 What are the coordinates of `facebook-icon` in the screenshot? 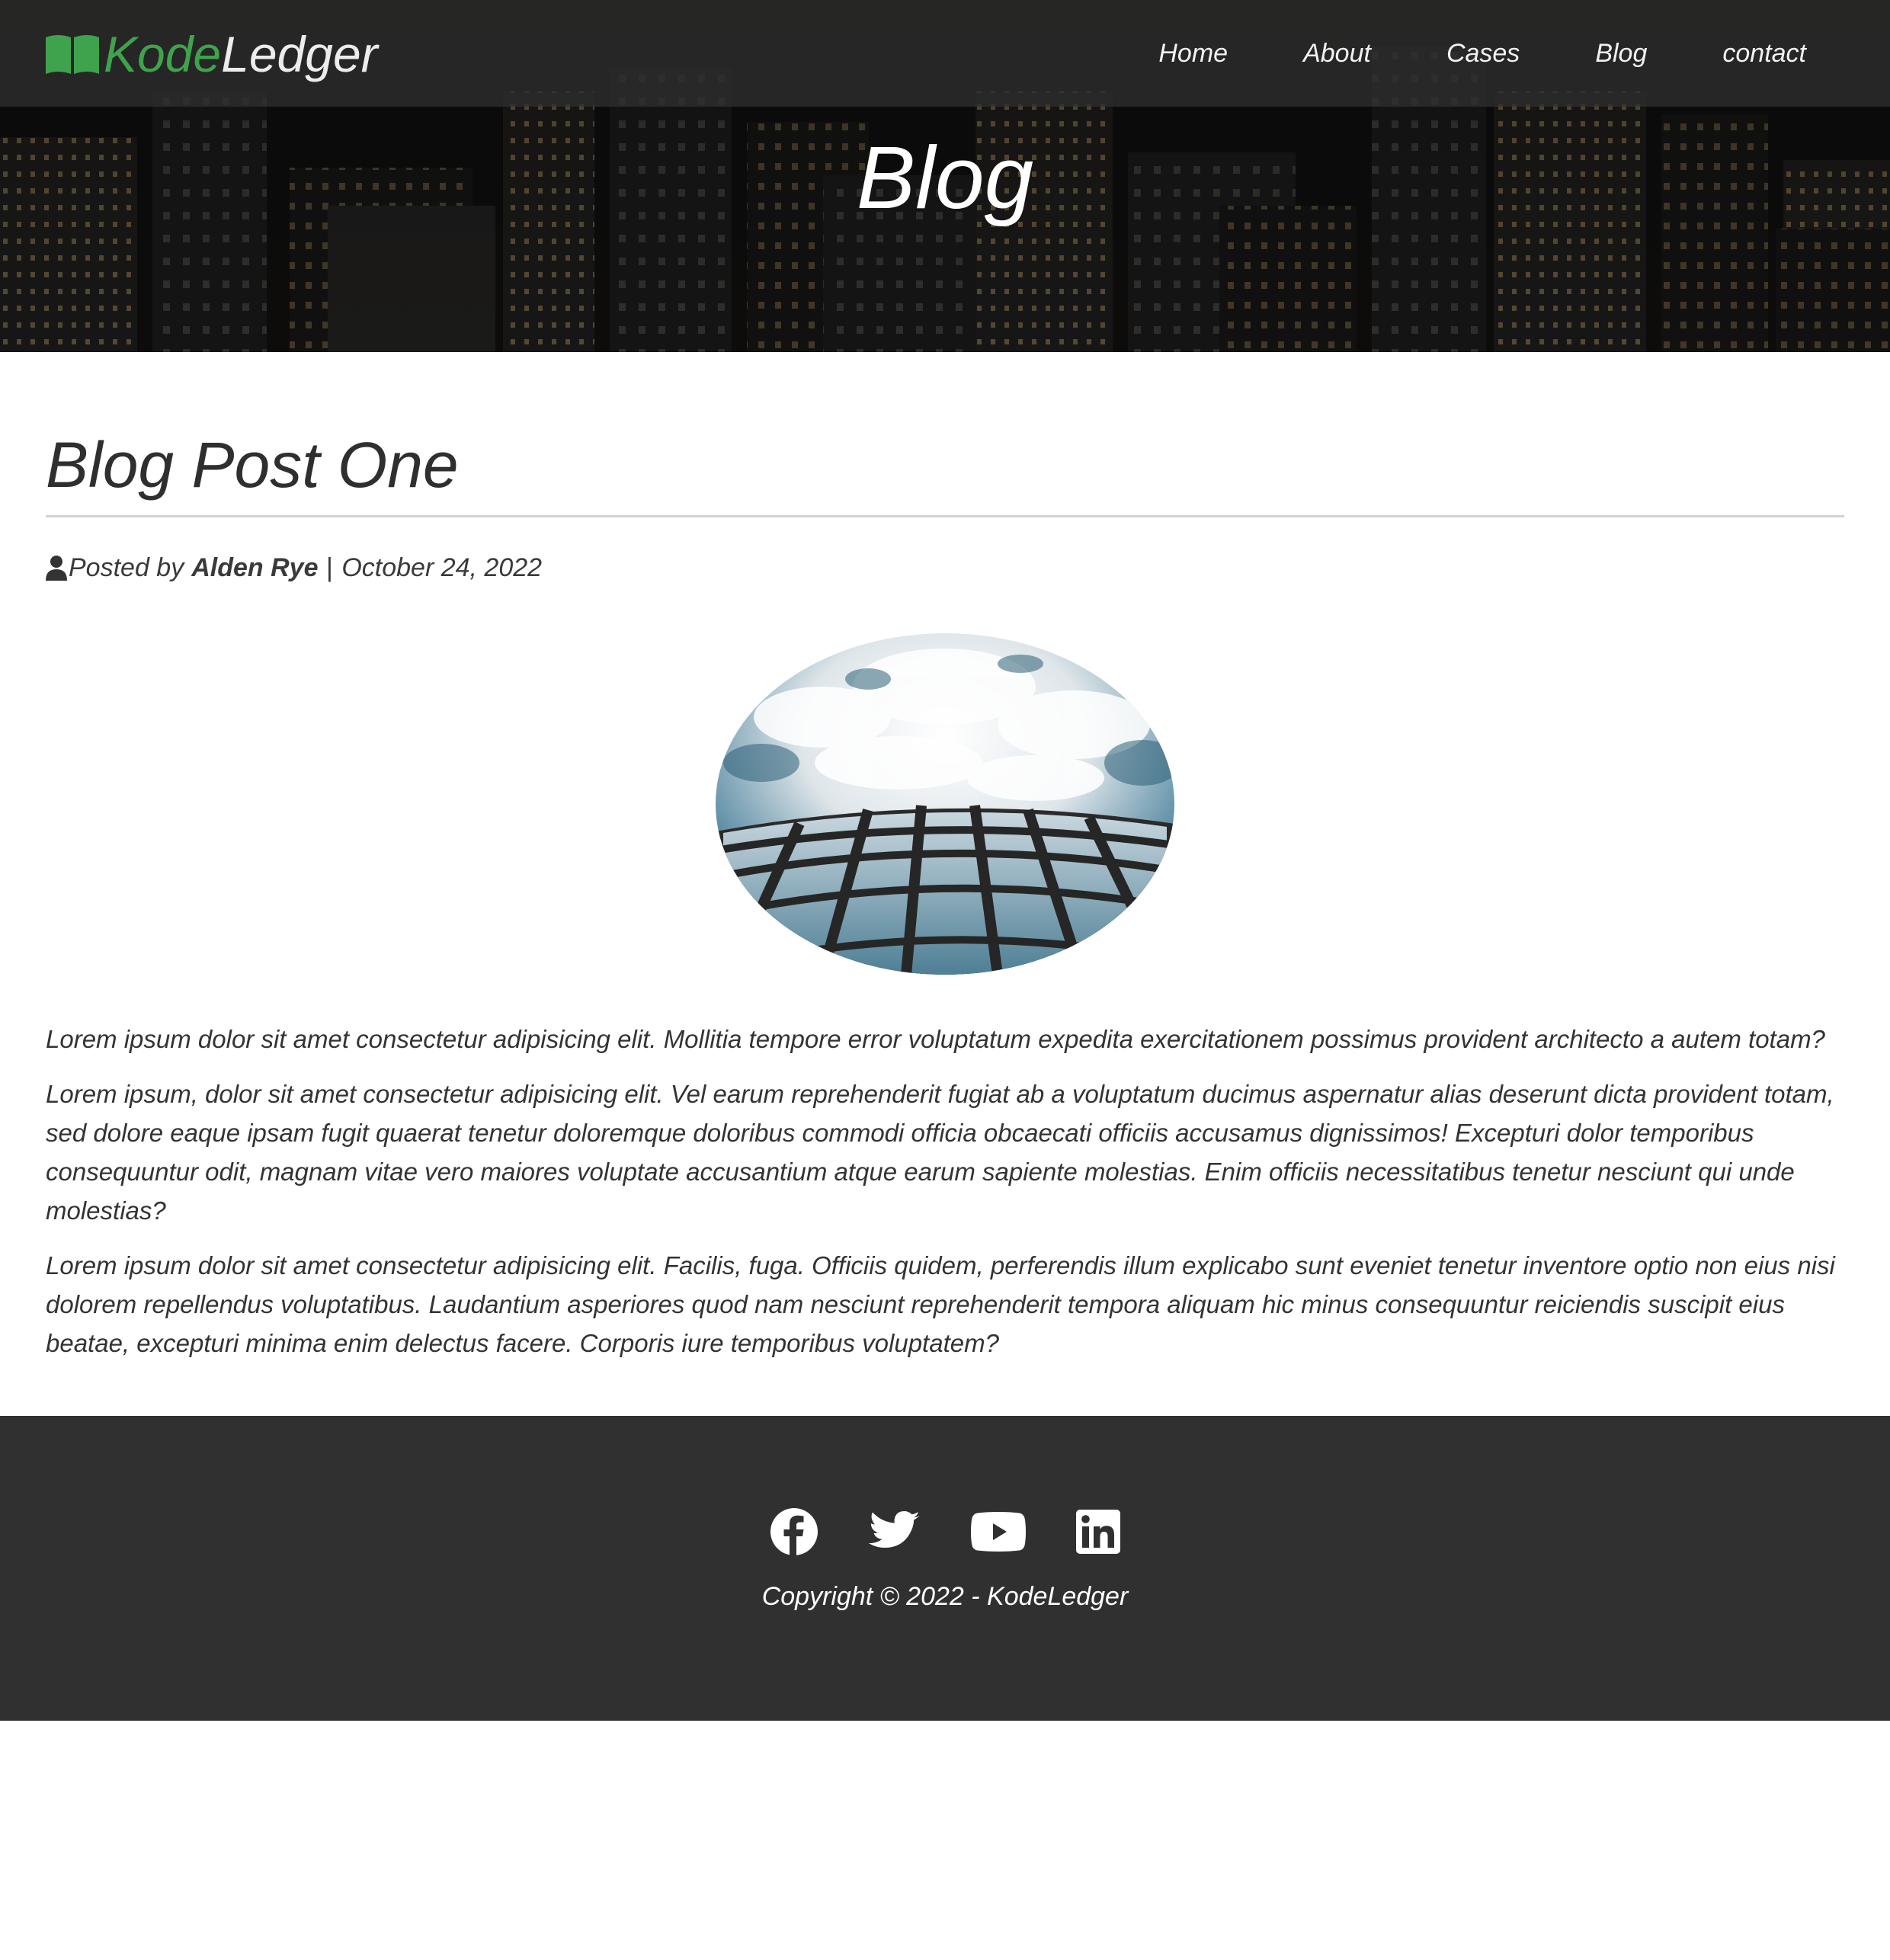 It's located at (794, 1532).